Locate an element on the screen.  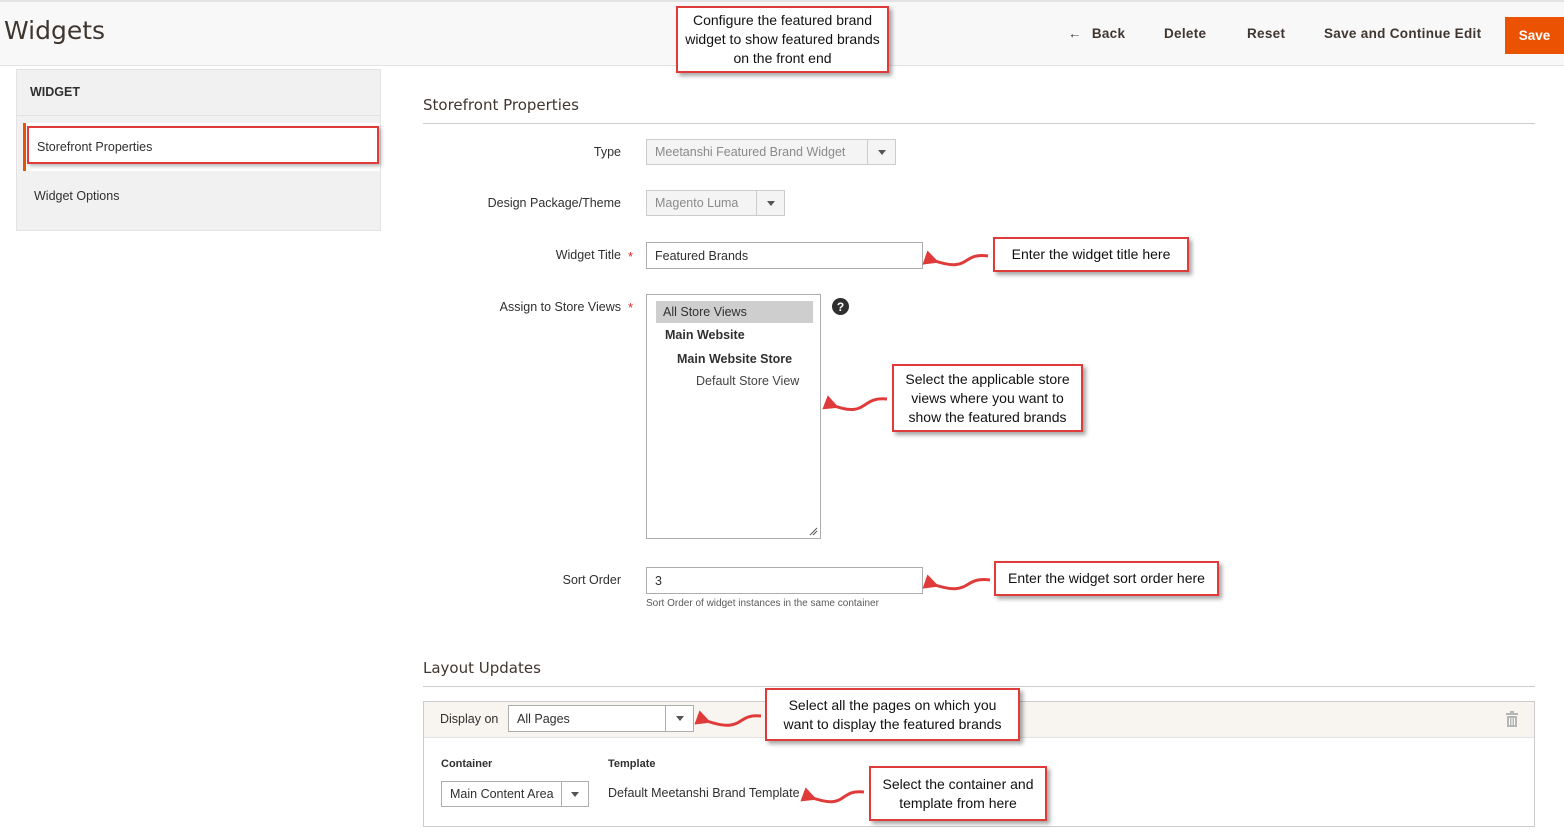
save-button: Save is located at coordinates (1534, 35).